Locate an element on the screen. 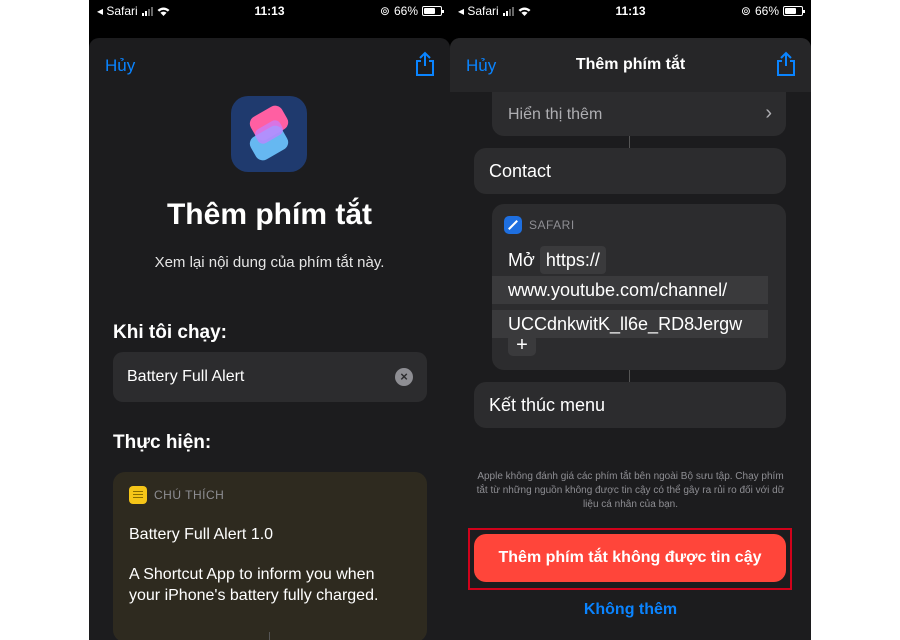 This screenshot has height=640, width=900. perform-label: Thực hiện: is located at coordinates (162, 442).